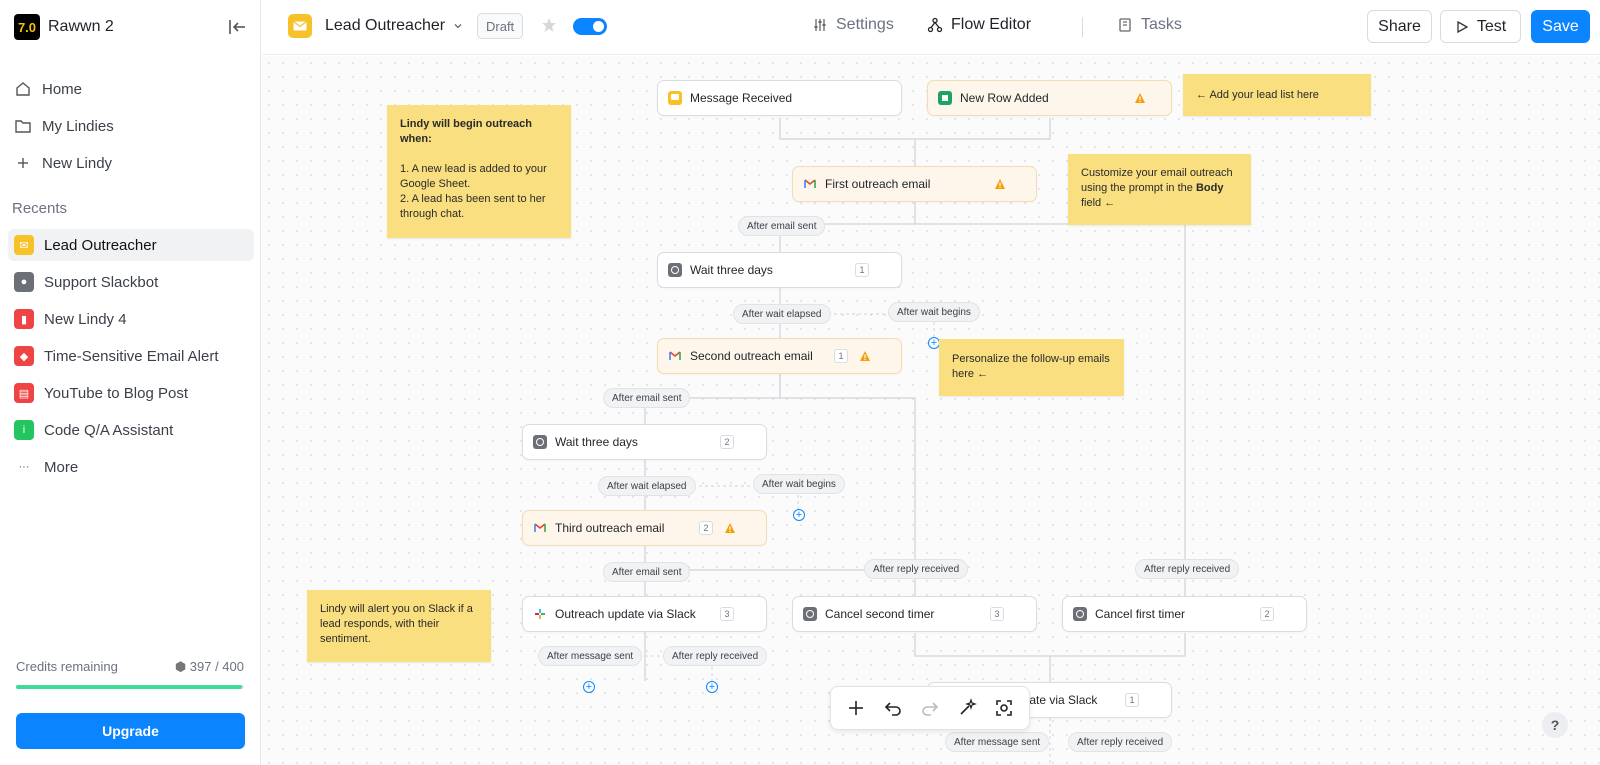 The height and width of the screenshot is (765, 1600). Describe the element at coordinates (1125, 25) in the screenshot. I see `book-icon` at that location.